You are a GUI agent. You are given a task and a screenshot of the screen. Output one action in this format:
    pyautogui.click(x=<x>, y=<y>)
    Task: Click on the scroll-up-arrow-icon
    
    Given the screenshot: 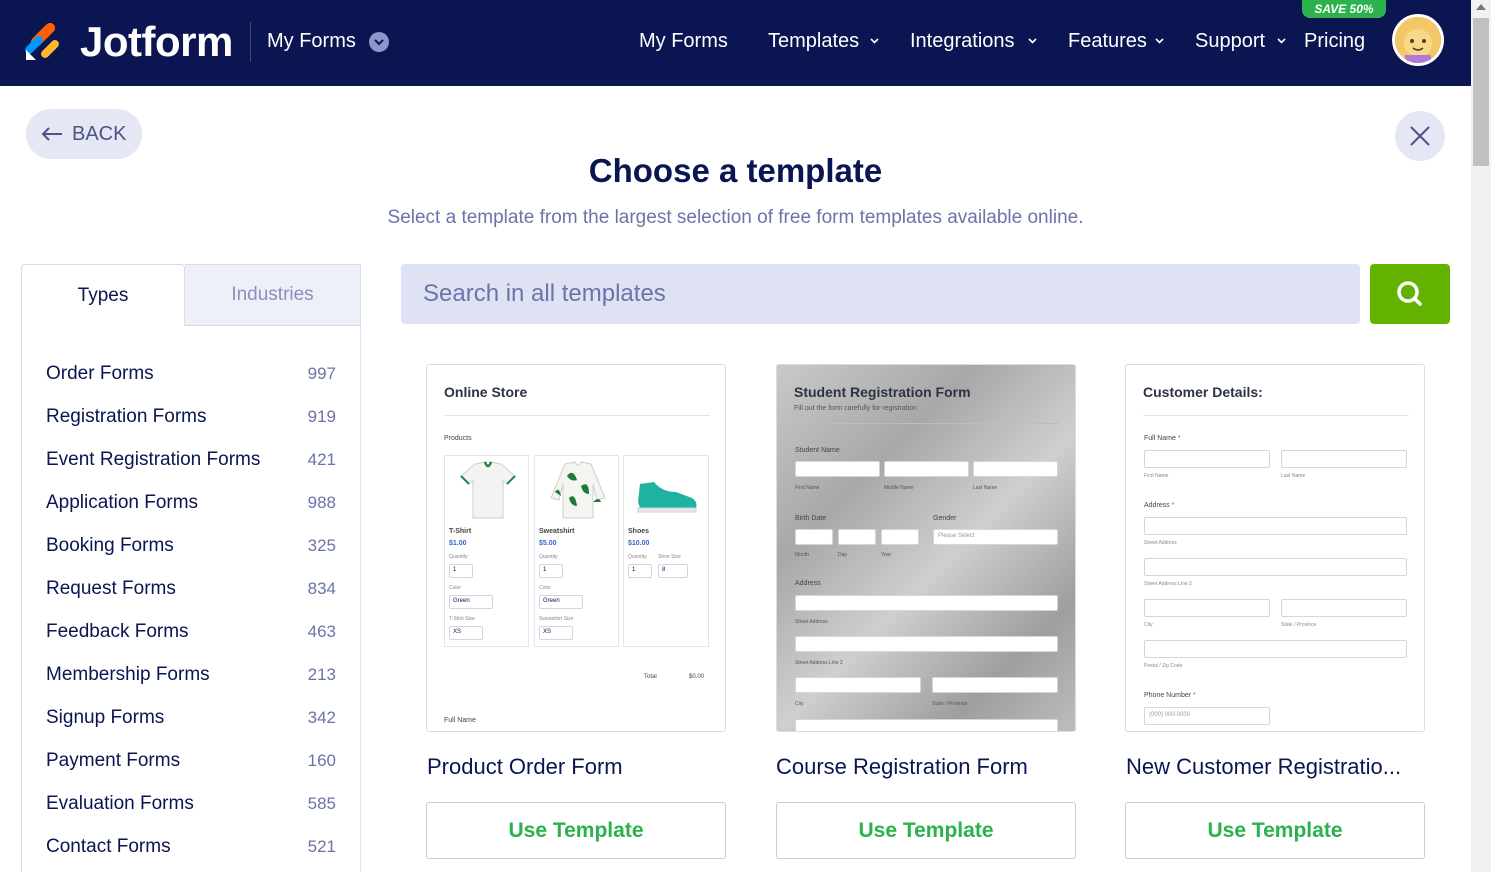 What is the action you would take?
    pyautogui.click(x=1481, y=7)
    